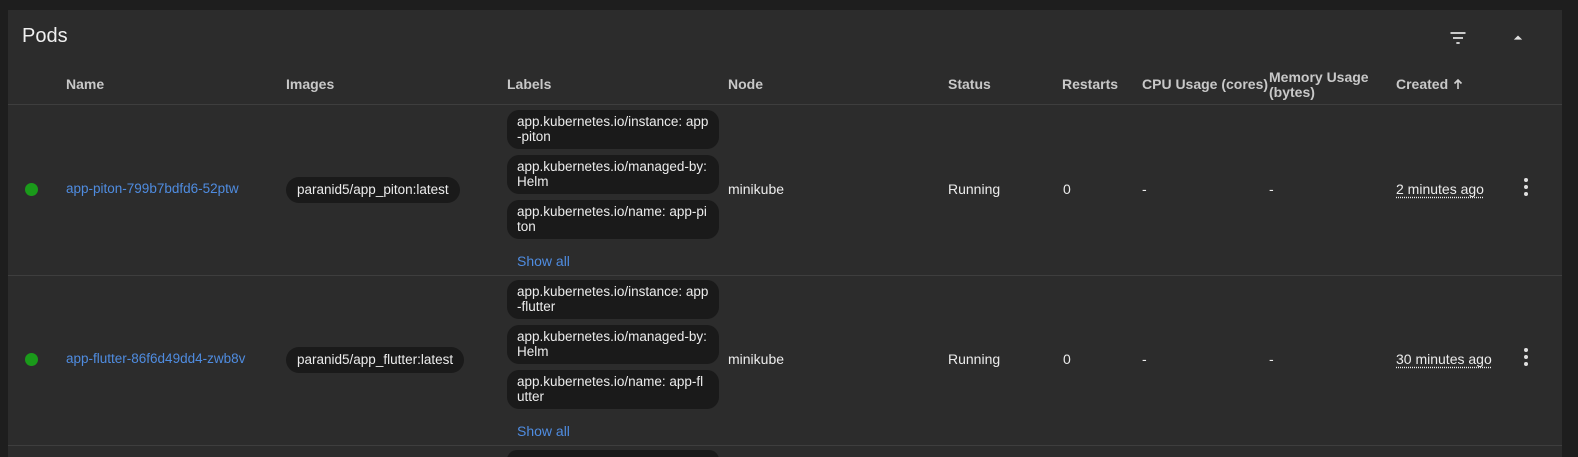 The image size is (1578, 457). What do you see at coordinates (1458, 38) in the screenshot?
I see `filter-icon` at bounding box center [1458, 38].